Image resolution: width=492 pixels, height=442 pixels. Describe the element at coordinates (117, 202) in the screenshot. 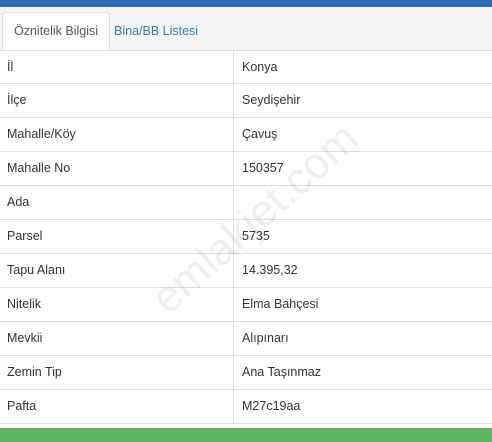

I see `row-key: Ada` at that location.